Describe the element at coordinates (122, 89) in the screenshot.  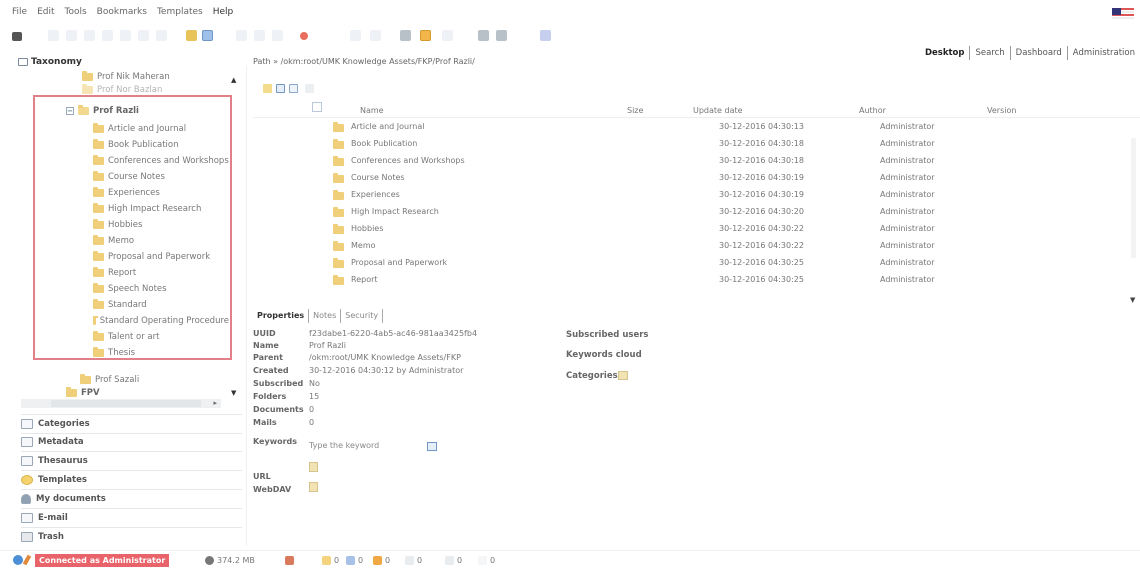
I see `tree-item: Prof Nor Bazlan` at that location.